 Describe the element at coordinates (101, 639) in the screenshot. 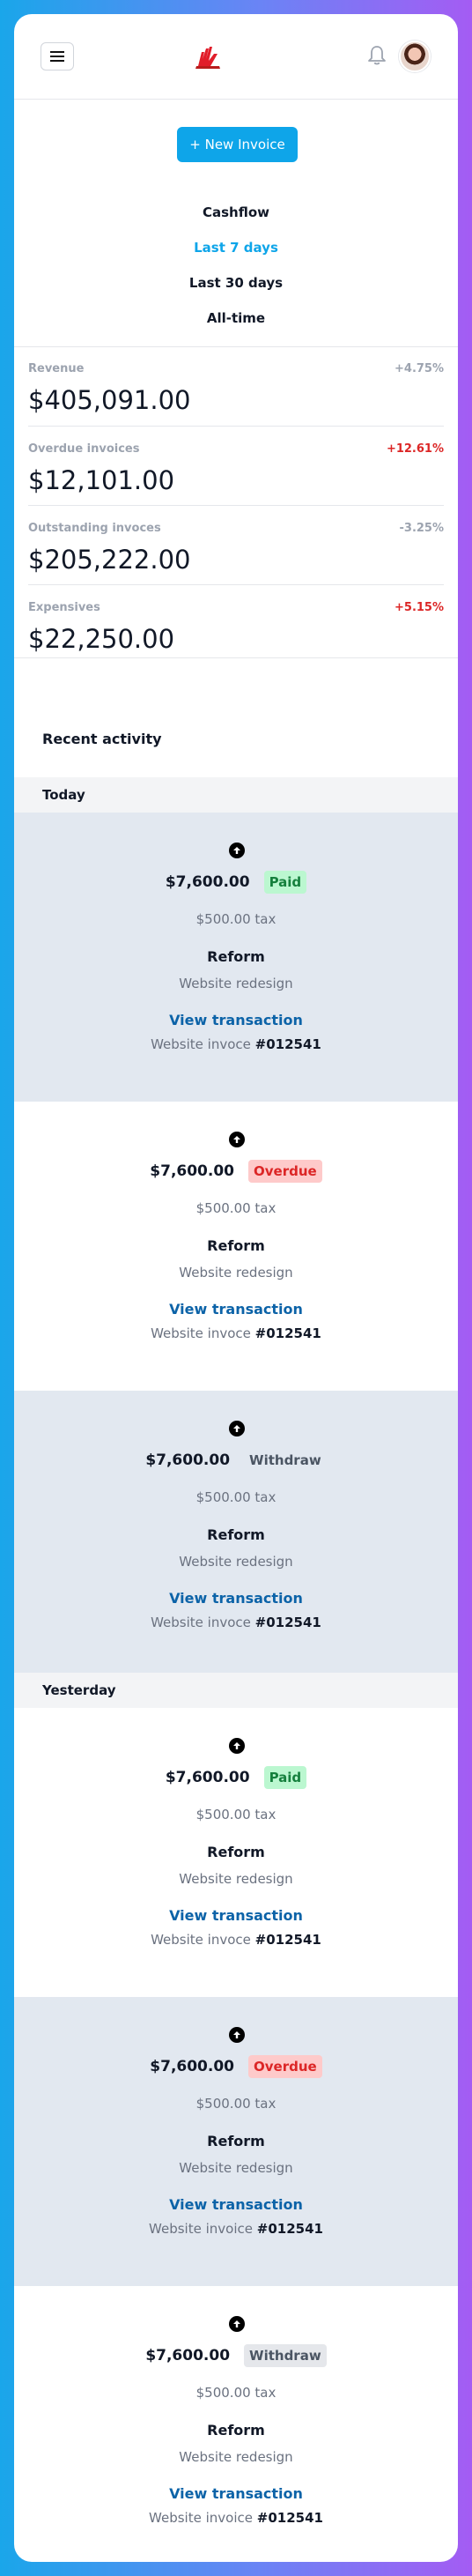

I see `stat-value: $22,250.00` at that location.